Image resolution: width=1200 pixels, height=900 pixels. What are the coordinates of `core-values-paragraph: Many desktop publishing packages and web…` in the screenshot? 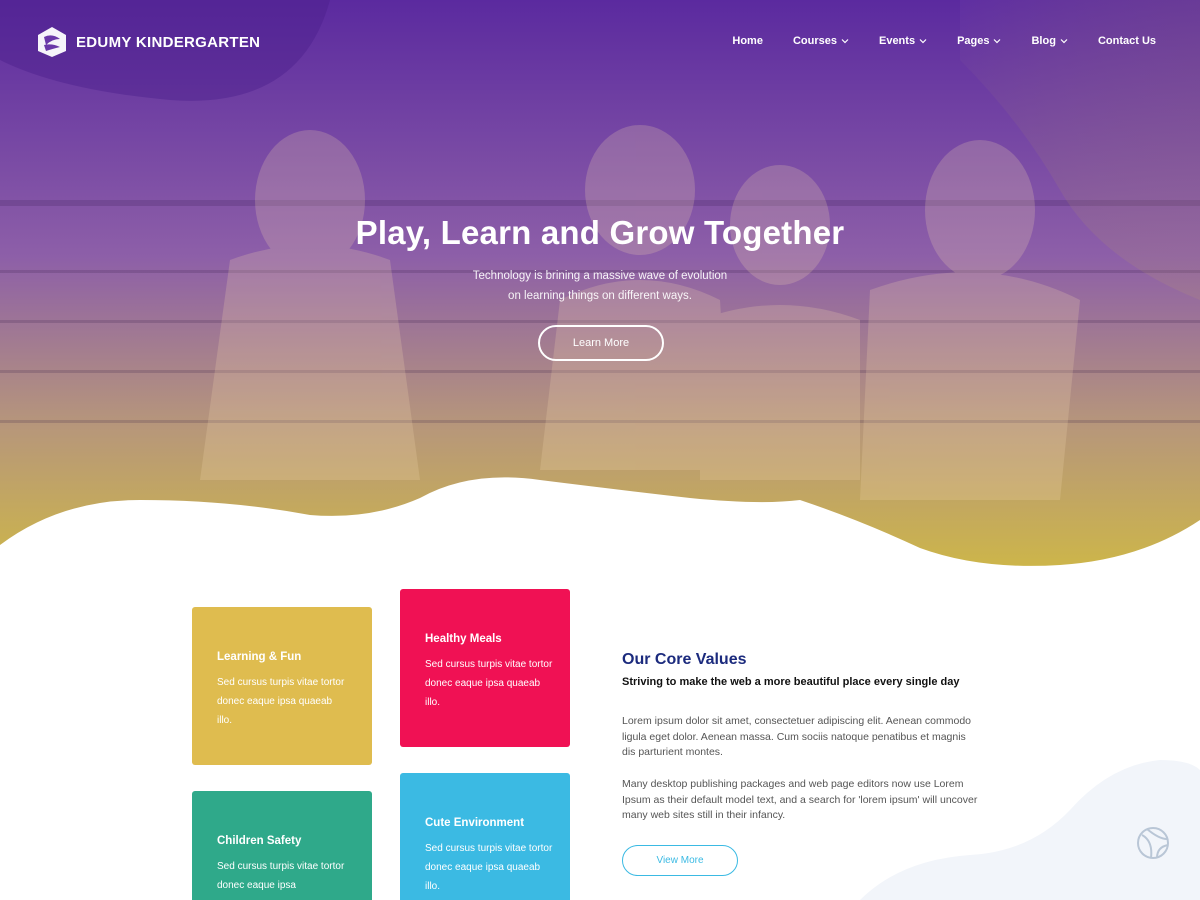 It's located at (800, 799).